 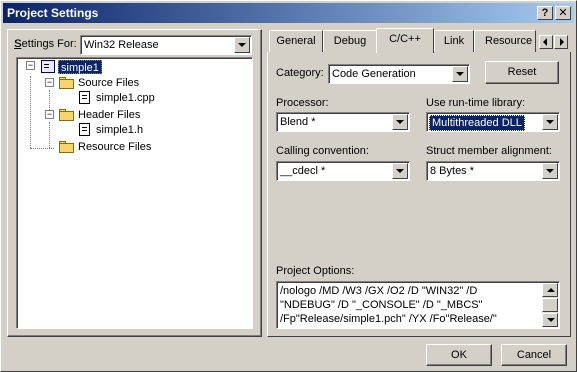 I want to click on project-options-scrollbar, so click(x=550, y=305).